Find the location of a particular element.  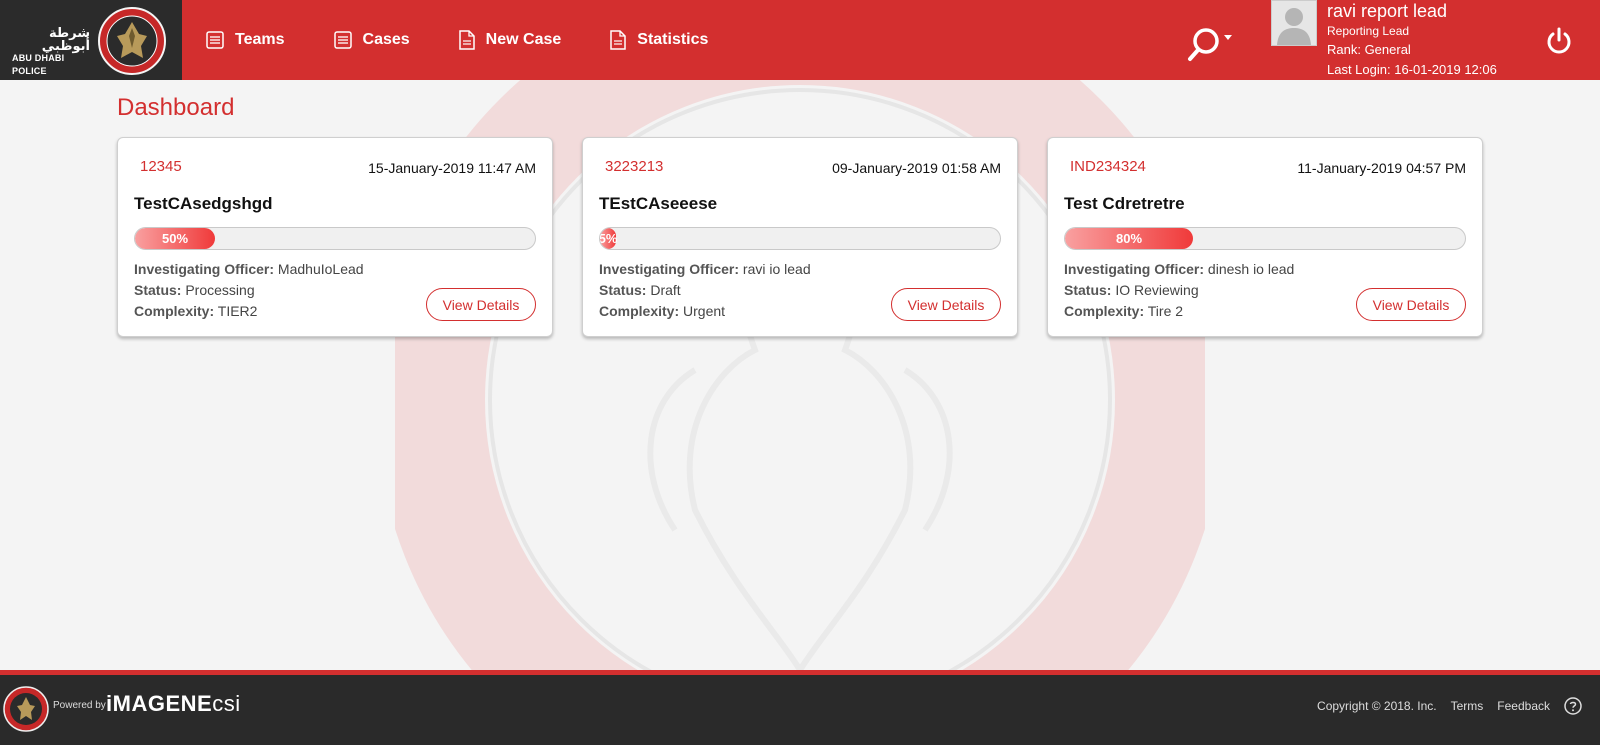

user-rank: Rank: General is located at coordinates (1369, 49).